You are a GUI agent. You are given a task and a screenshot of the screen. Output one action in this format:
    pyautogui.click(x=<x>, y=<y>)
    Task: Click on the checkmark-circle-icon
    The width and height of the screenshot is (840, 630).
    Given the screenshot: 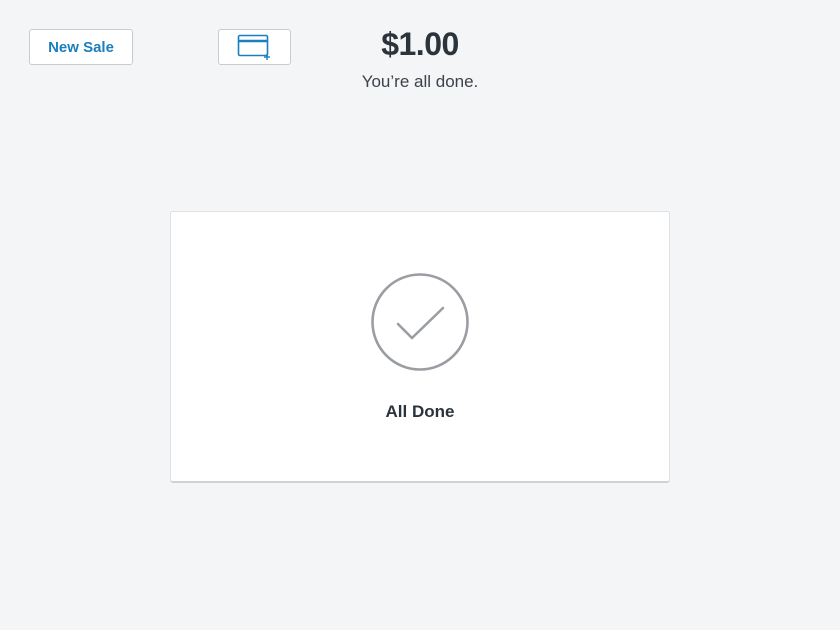 What is the action you would take?
    pyautogui.click(x=420, y=322)
    